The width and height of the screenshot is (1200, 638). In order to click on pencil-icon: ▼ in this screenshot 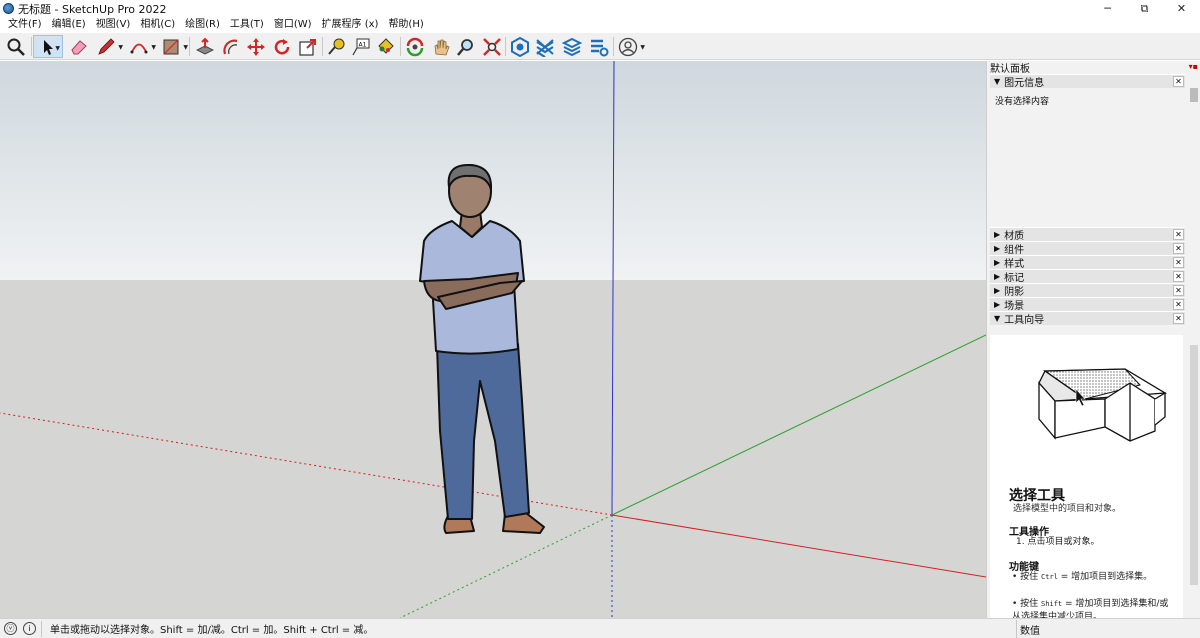, I will do `click(108, 46)`.